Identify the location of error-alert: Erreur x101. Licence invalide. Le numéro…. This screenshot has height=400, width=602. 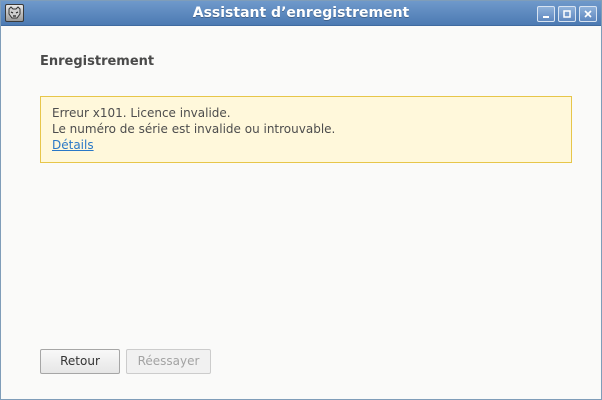
(306, 129).